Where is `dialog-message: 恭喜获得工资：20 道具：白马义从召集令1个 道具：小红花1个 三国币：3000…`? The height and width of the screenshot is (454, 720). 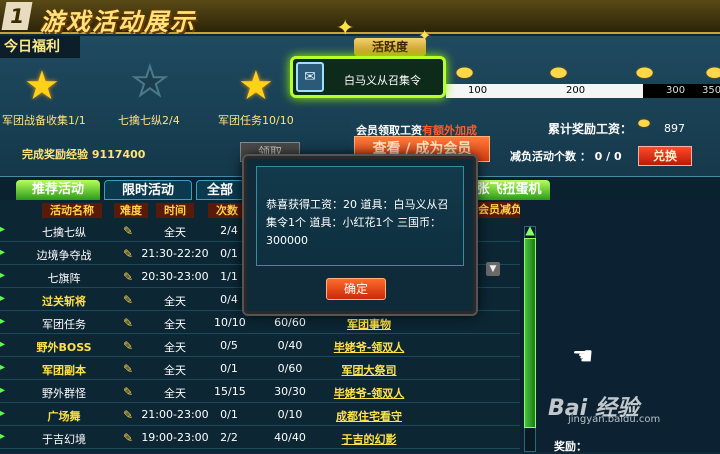
dialog-message: 恭喜获得工资：20 道具：白马义从召集令1个 道具：小红花1个 三国币：3000… is located at coordinates (357, 222).